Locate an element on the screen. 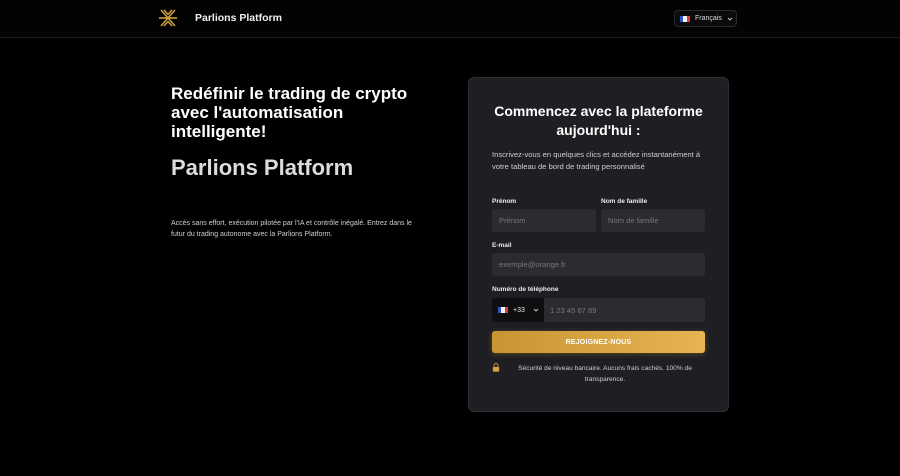 This screenshot has width=900, height=476. language-selector: Français is located at coordinates (705, 18).